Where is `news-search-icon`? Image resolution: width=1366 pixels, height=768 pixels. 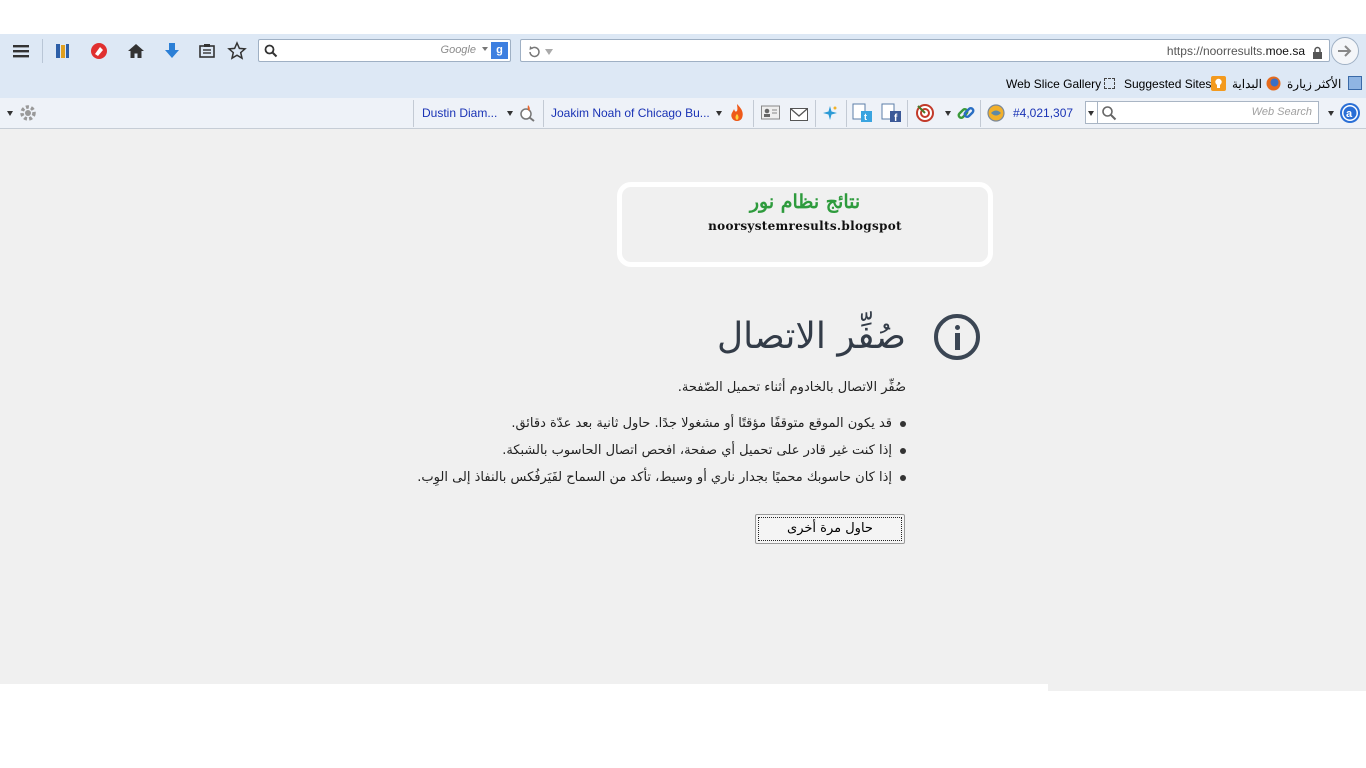 news-search-icon is located at coordinates (528, 115).